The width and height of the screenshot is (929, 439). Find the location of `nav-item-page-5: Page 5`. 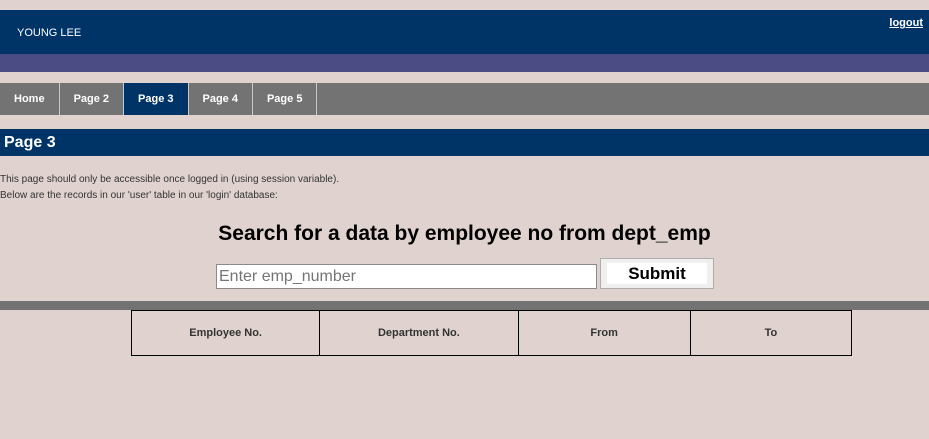

nav-item-page-5: Page 5 is located at coordinates (285, 99).